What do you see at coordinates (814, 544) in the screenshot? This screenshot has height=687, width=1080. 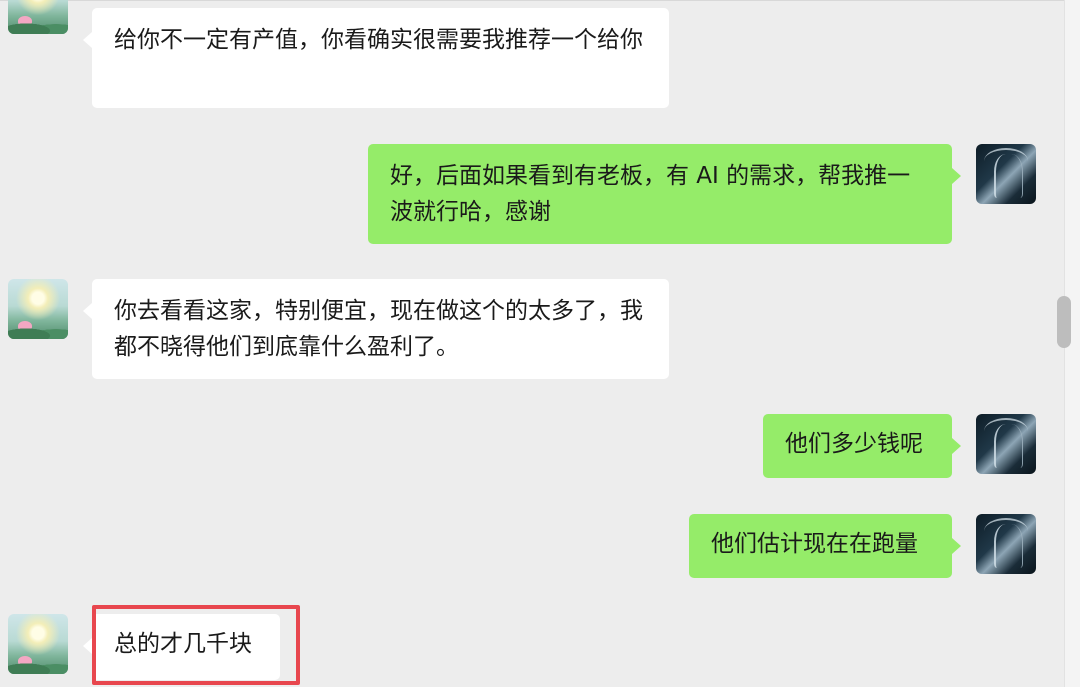 I see `message-text: 他们估计现在在跑量` at bounding box center [814, 544].